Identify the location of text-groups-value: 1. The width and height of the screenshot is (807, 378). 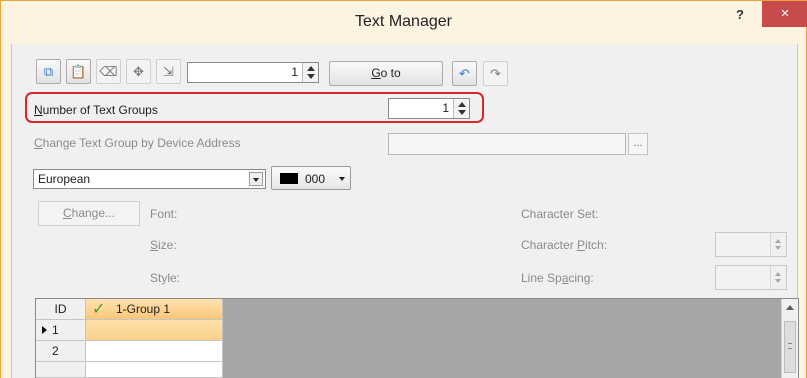
(445, 108).